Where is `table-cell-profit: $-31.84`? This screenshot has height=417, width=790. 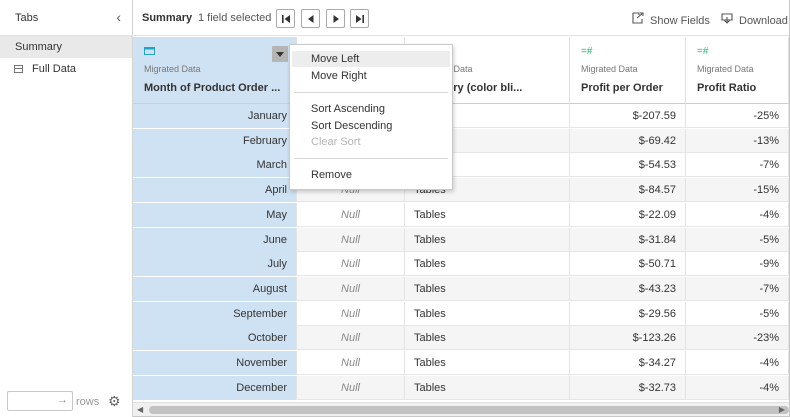 table-cell-profit: $-31.84 is located at coordinates (628, 239).